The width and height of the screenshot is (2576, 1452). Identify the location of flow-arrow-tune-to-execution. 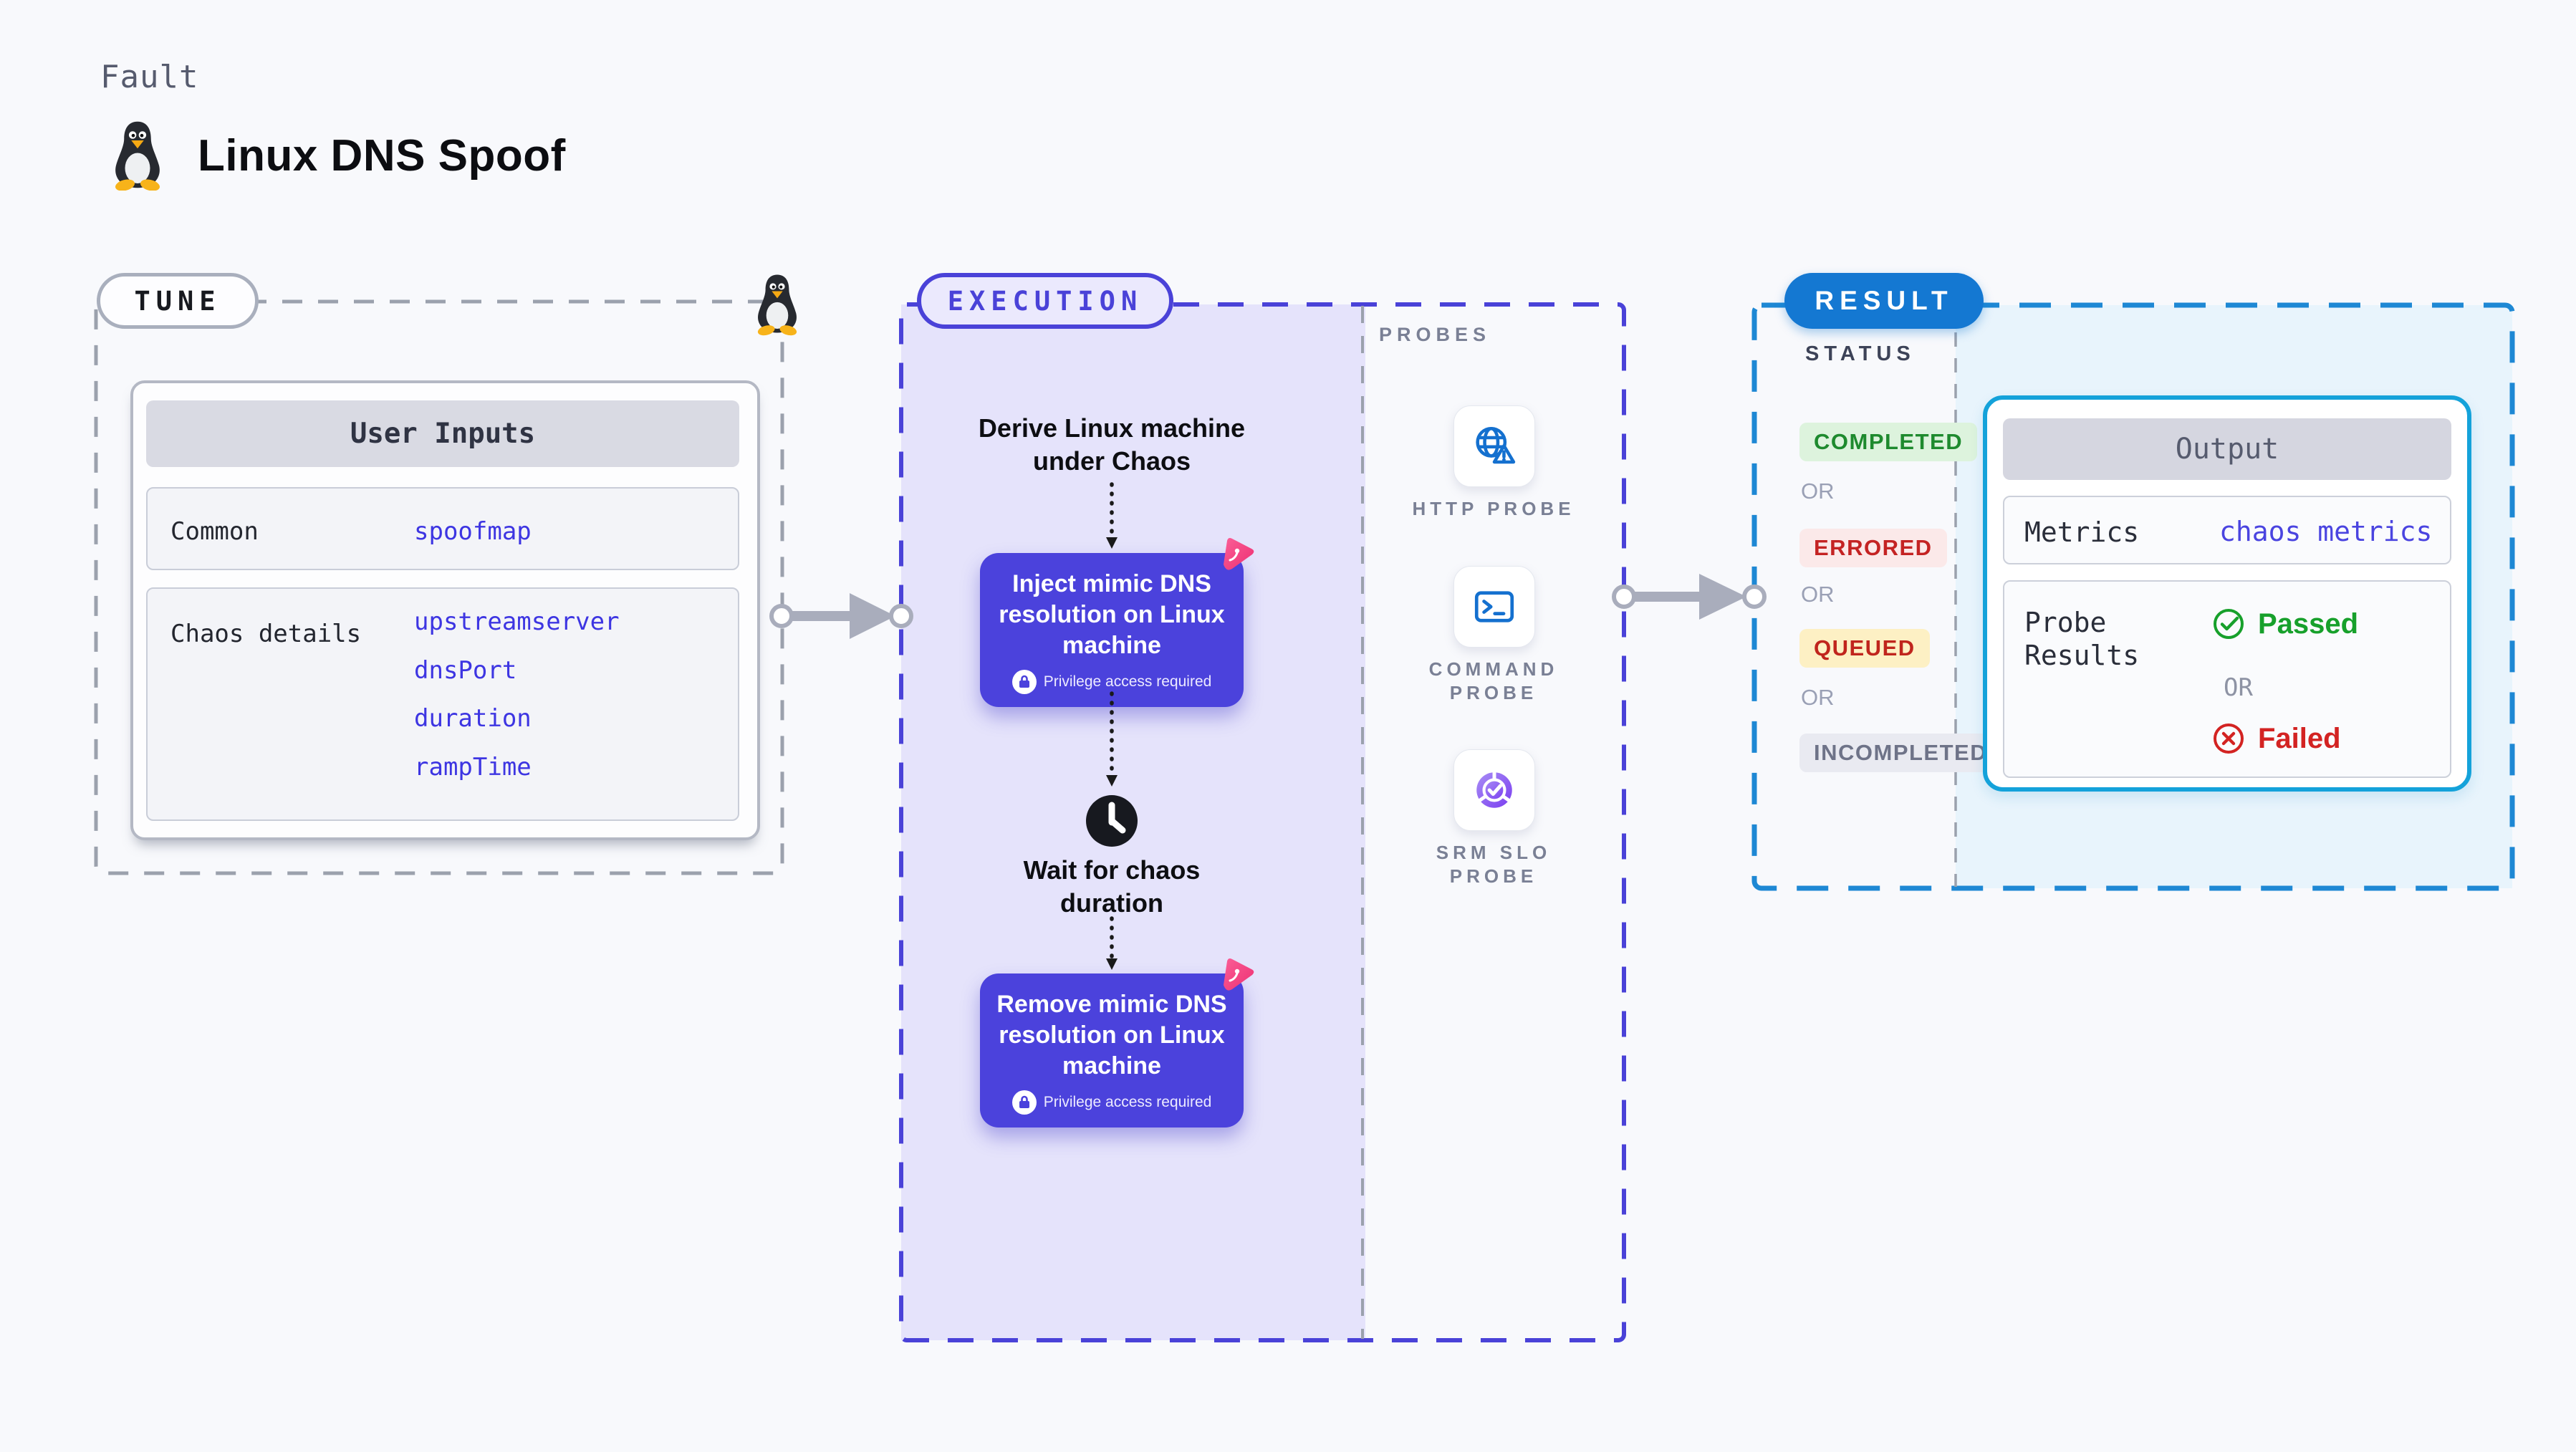
(841, 616).